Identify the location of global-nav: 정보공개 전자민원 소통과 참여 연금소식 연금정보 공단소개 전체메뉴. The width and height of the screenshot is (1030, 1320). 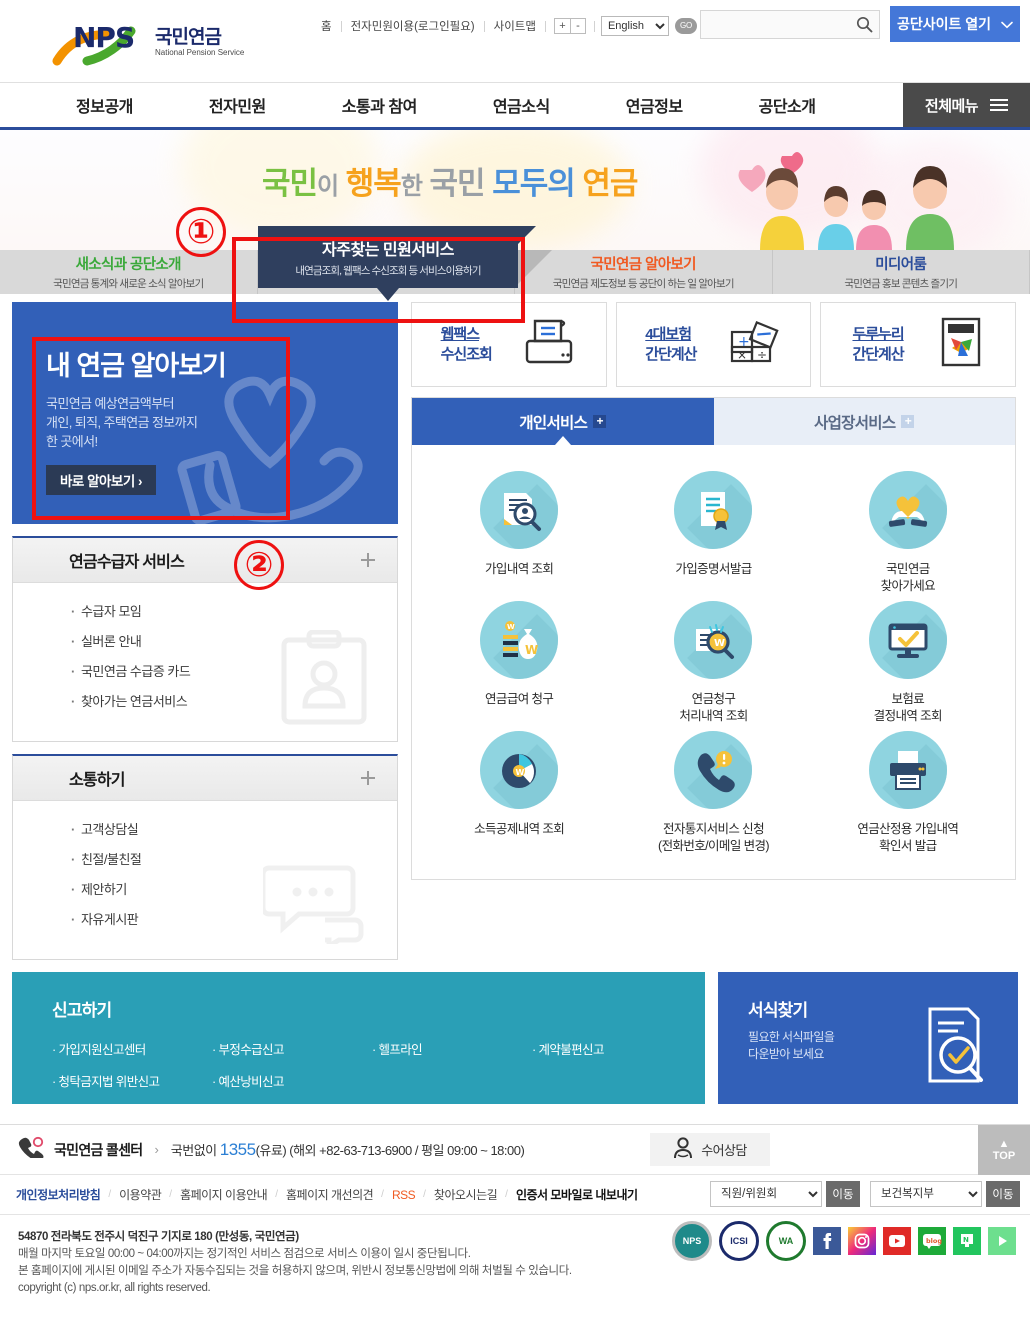
(515, 106).